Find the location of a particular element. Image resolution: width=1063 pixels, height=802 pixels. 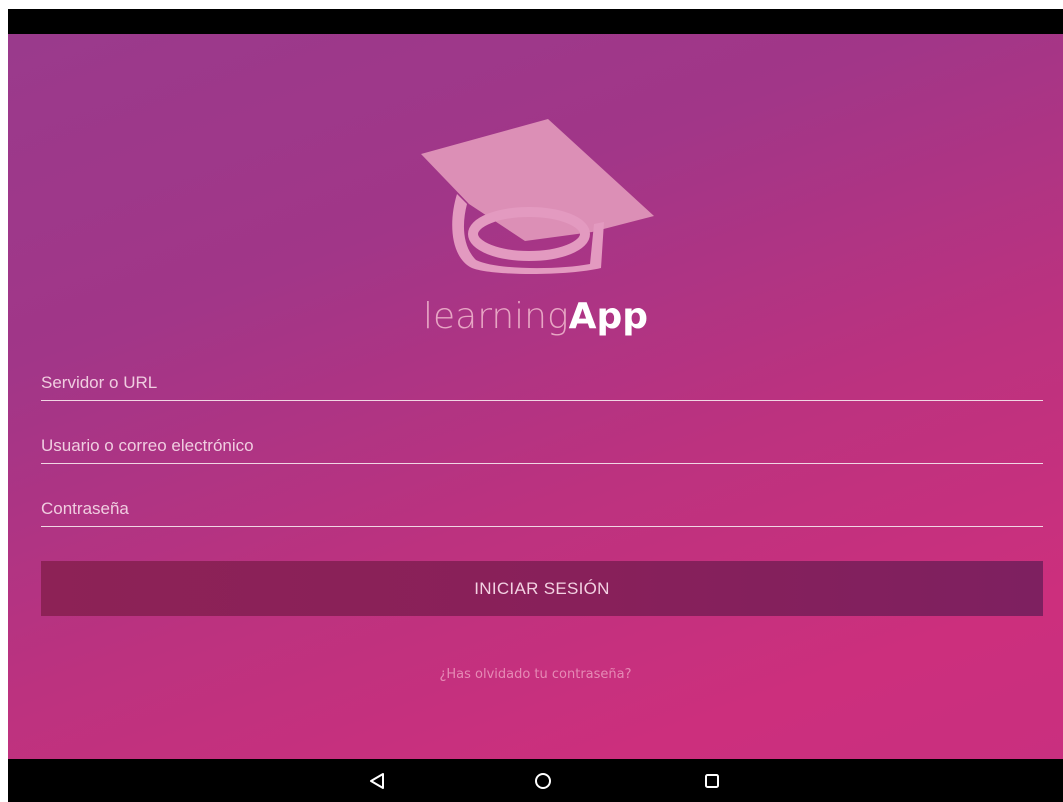

server-input is located at coordinates (542, 383).